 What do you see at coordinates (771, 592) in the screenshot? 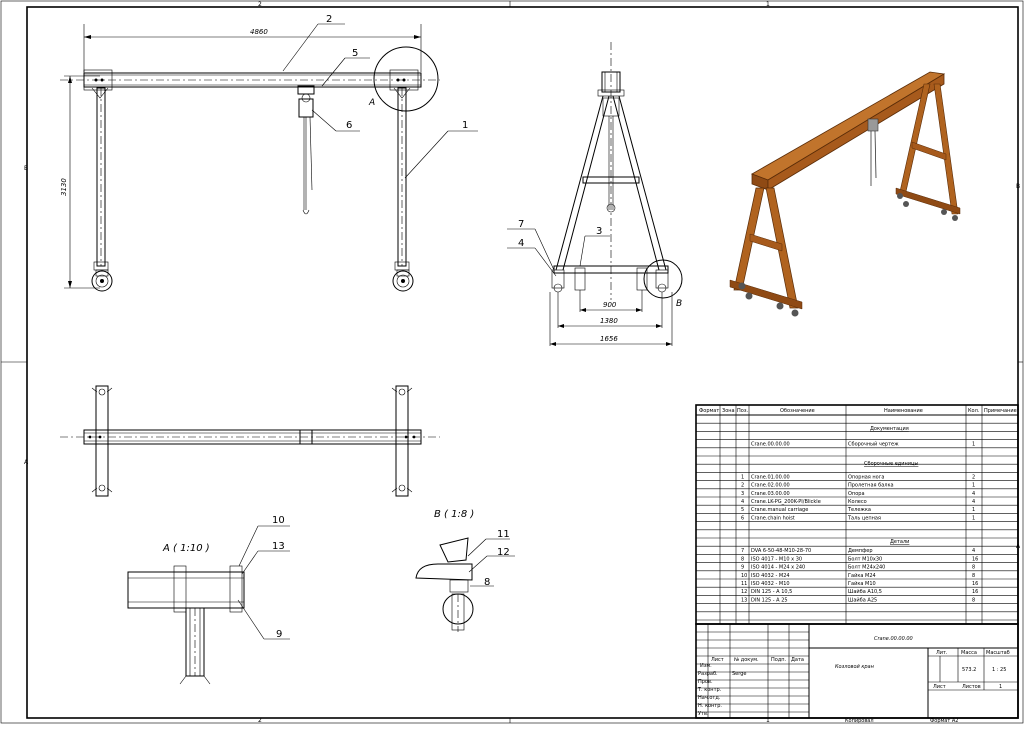
I see `spec-row-designation: DIN 125 - A 10,5` at bounding box center [771, 592].